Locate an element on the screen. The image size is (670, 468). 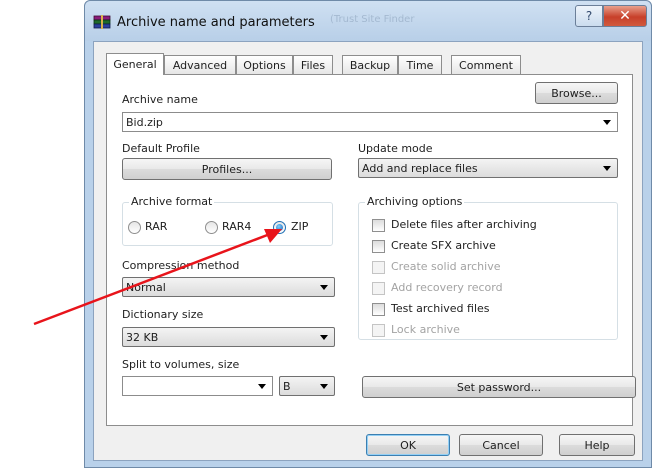
archive-name-label: Archive name is located at coordinates (160, 99).